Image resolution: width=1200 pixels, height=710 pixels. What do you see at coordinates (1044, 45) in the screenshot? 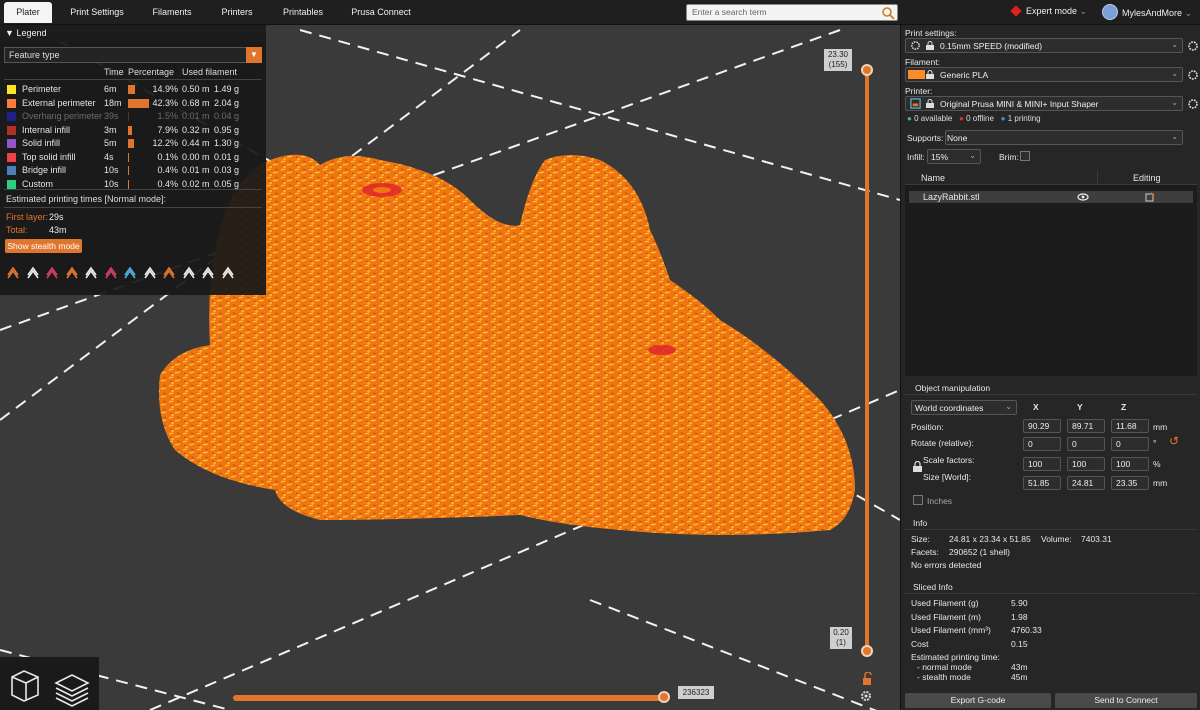
I see `print-settings-combo: 0.15mm SPEED (modified) ⌄` at bounding box center [1044, 45].